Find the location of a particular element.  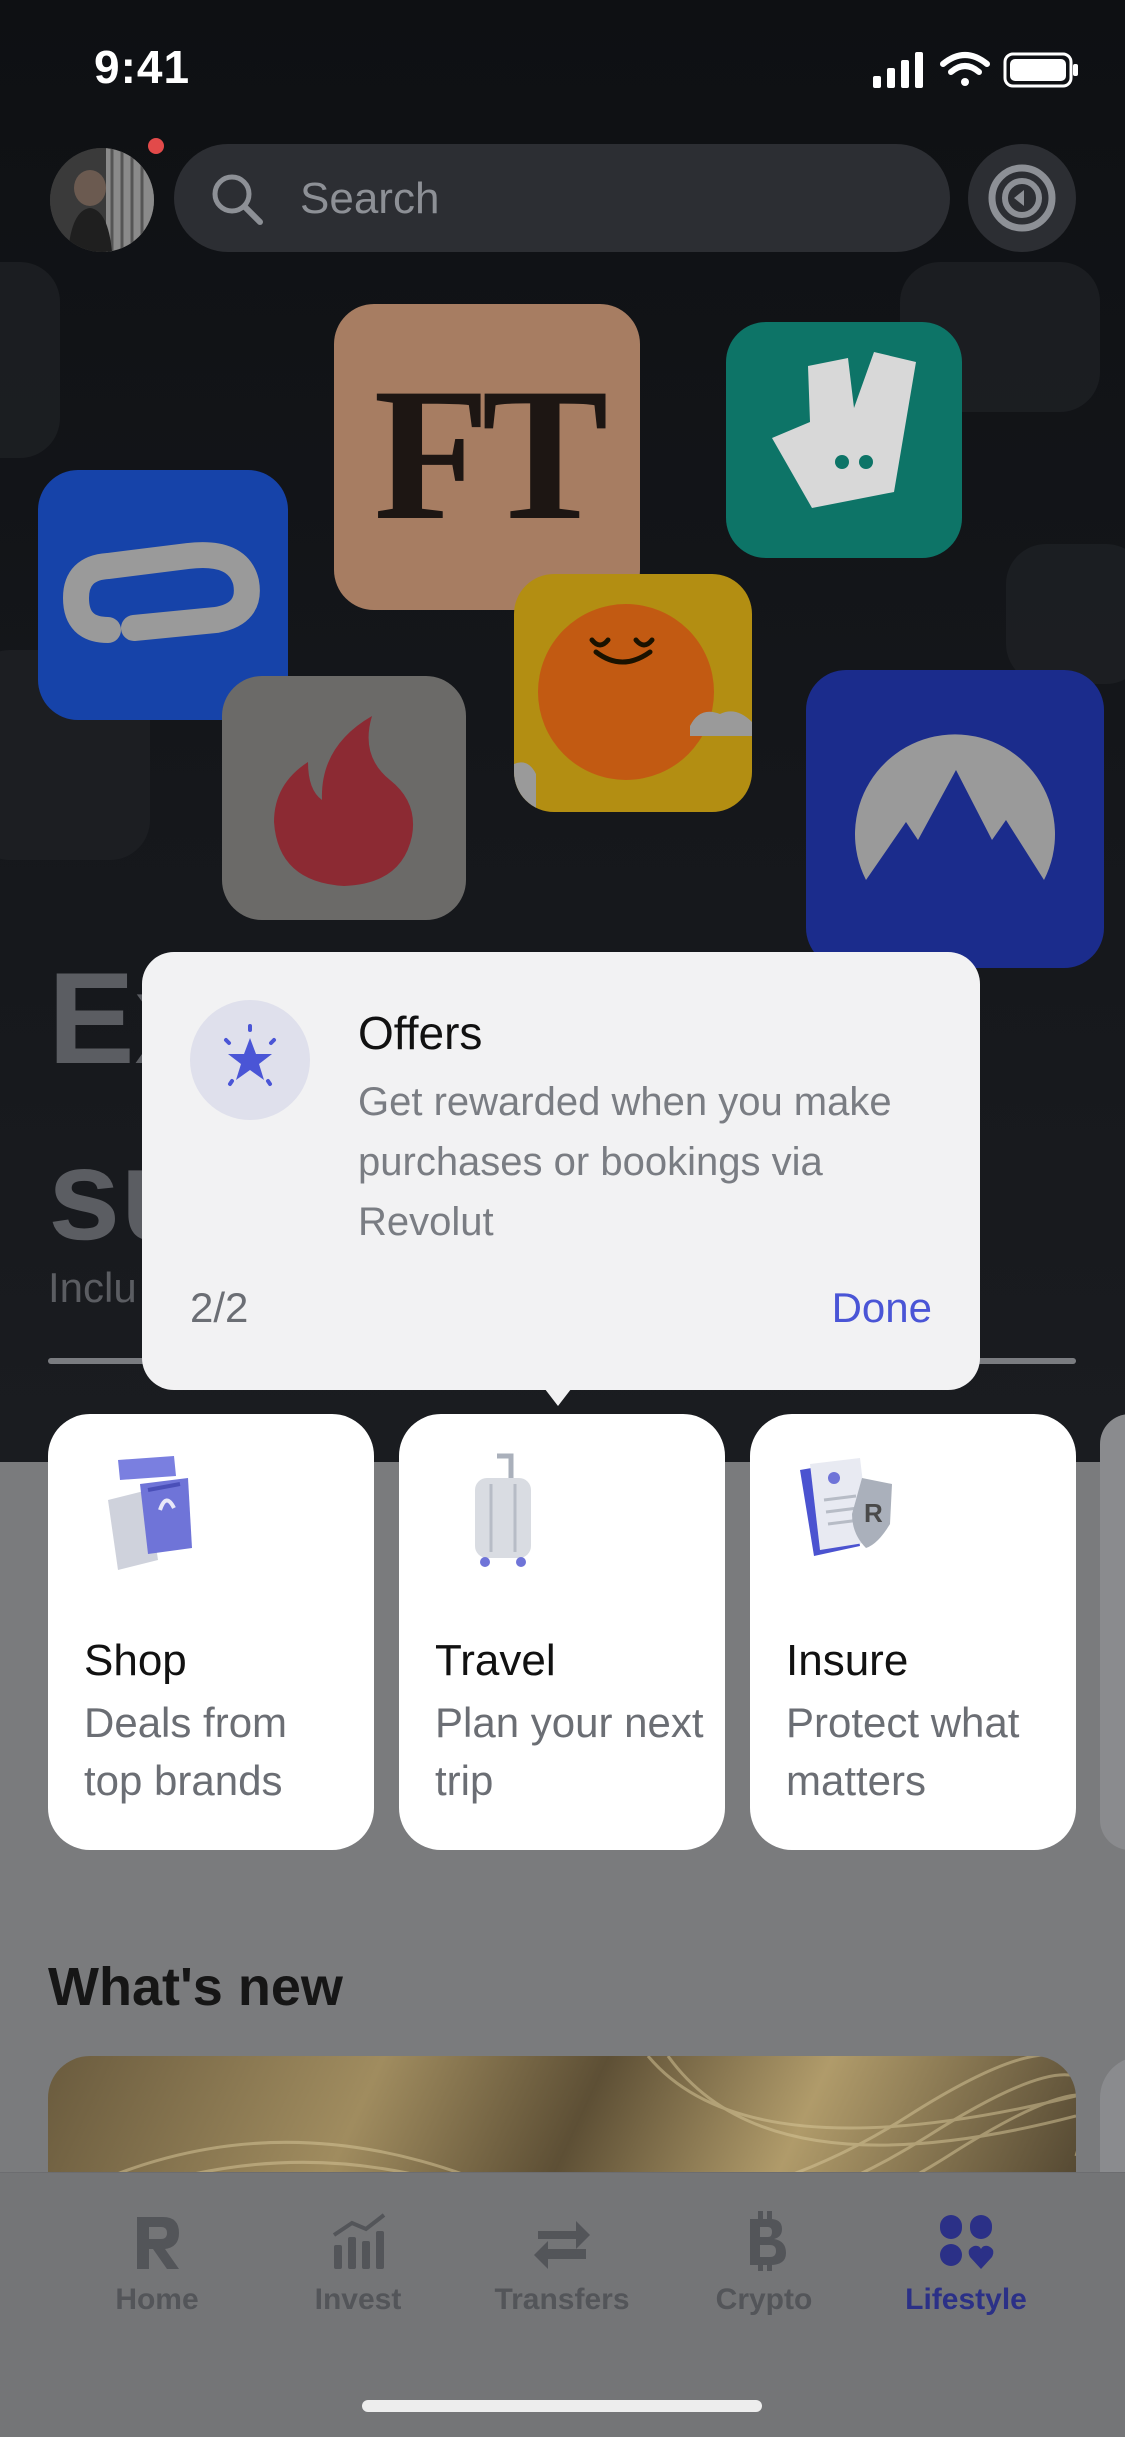

offers-star-icon is located at coordinates (250, 1055).